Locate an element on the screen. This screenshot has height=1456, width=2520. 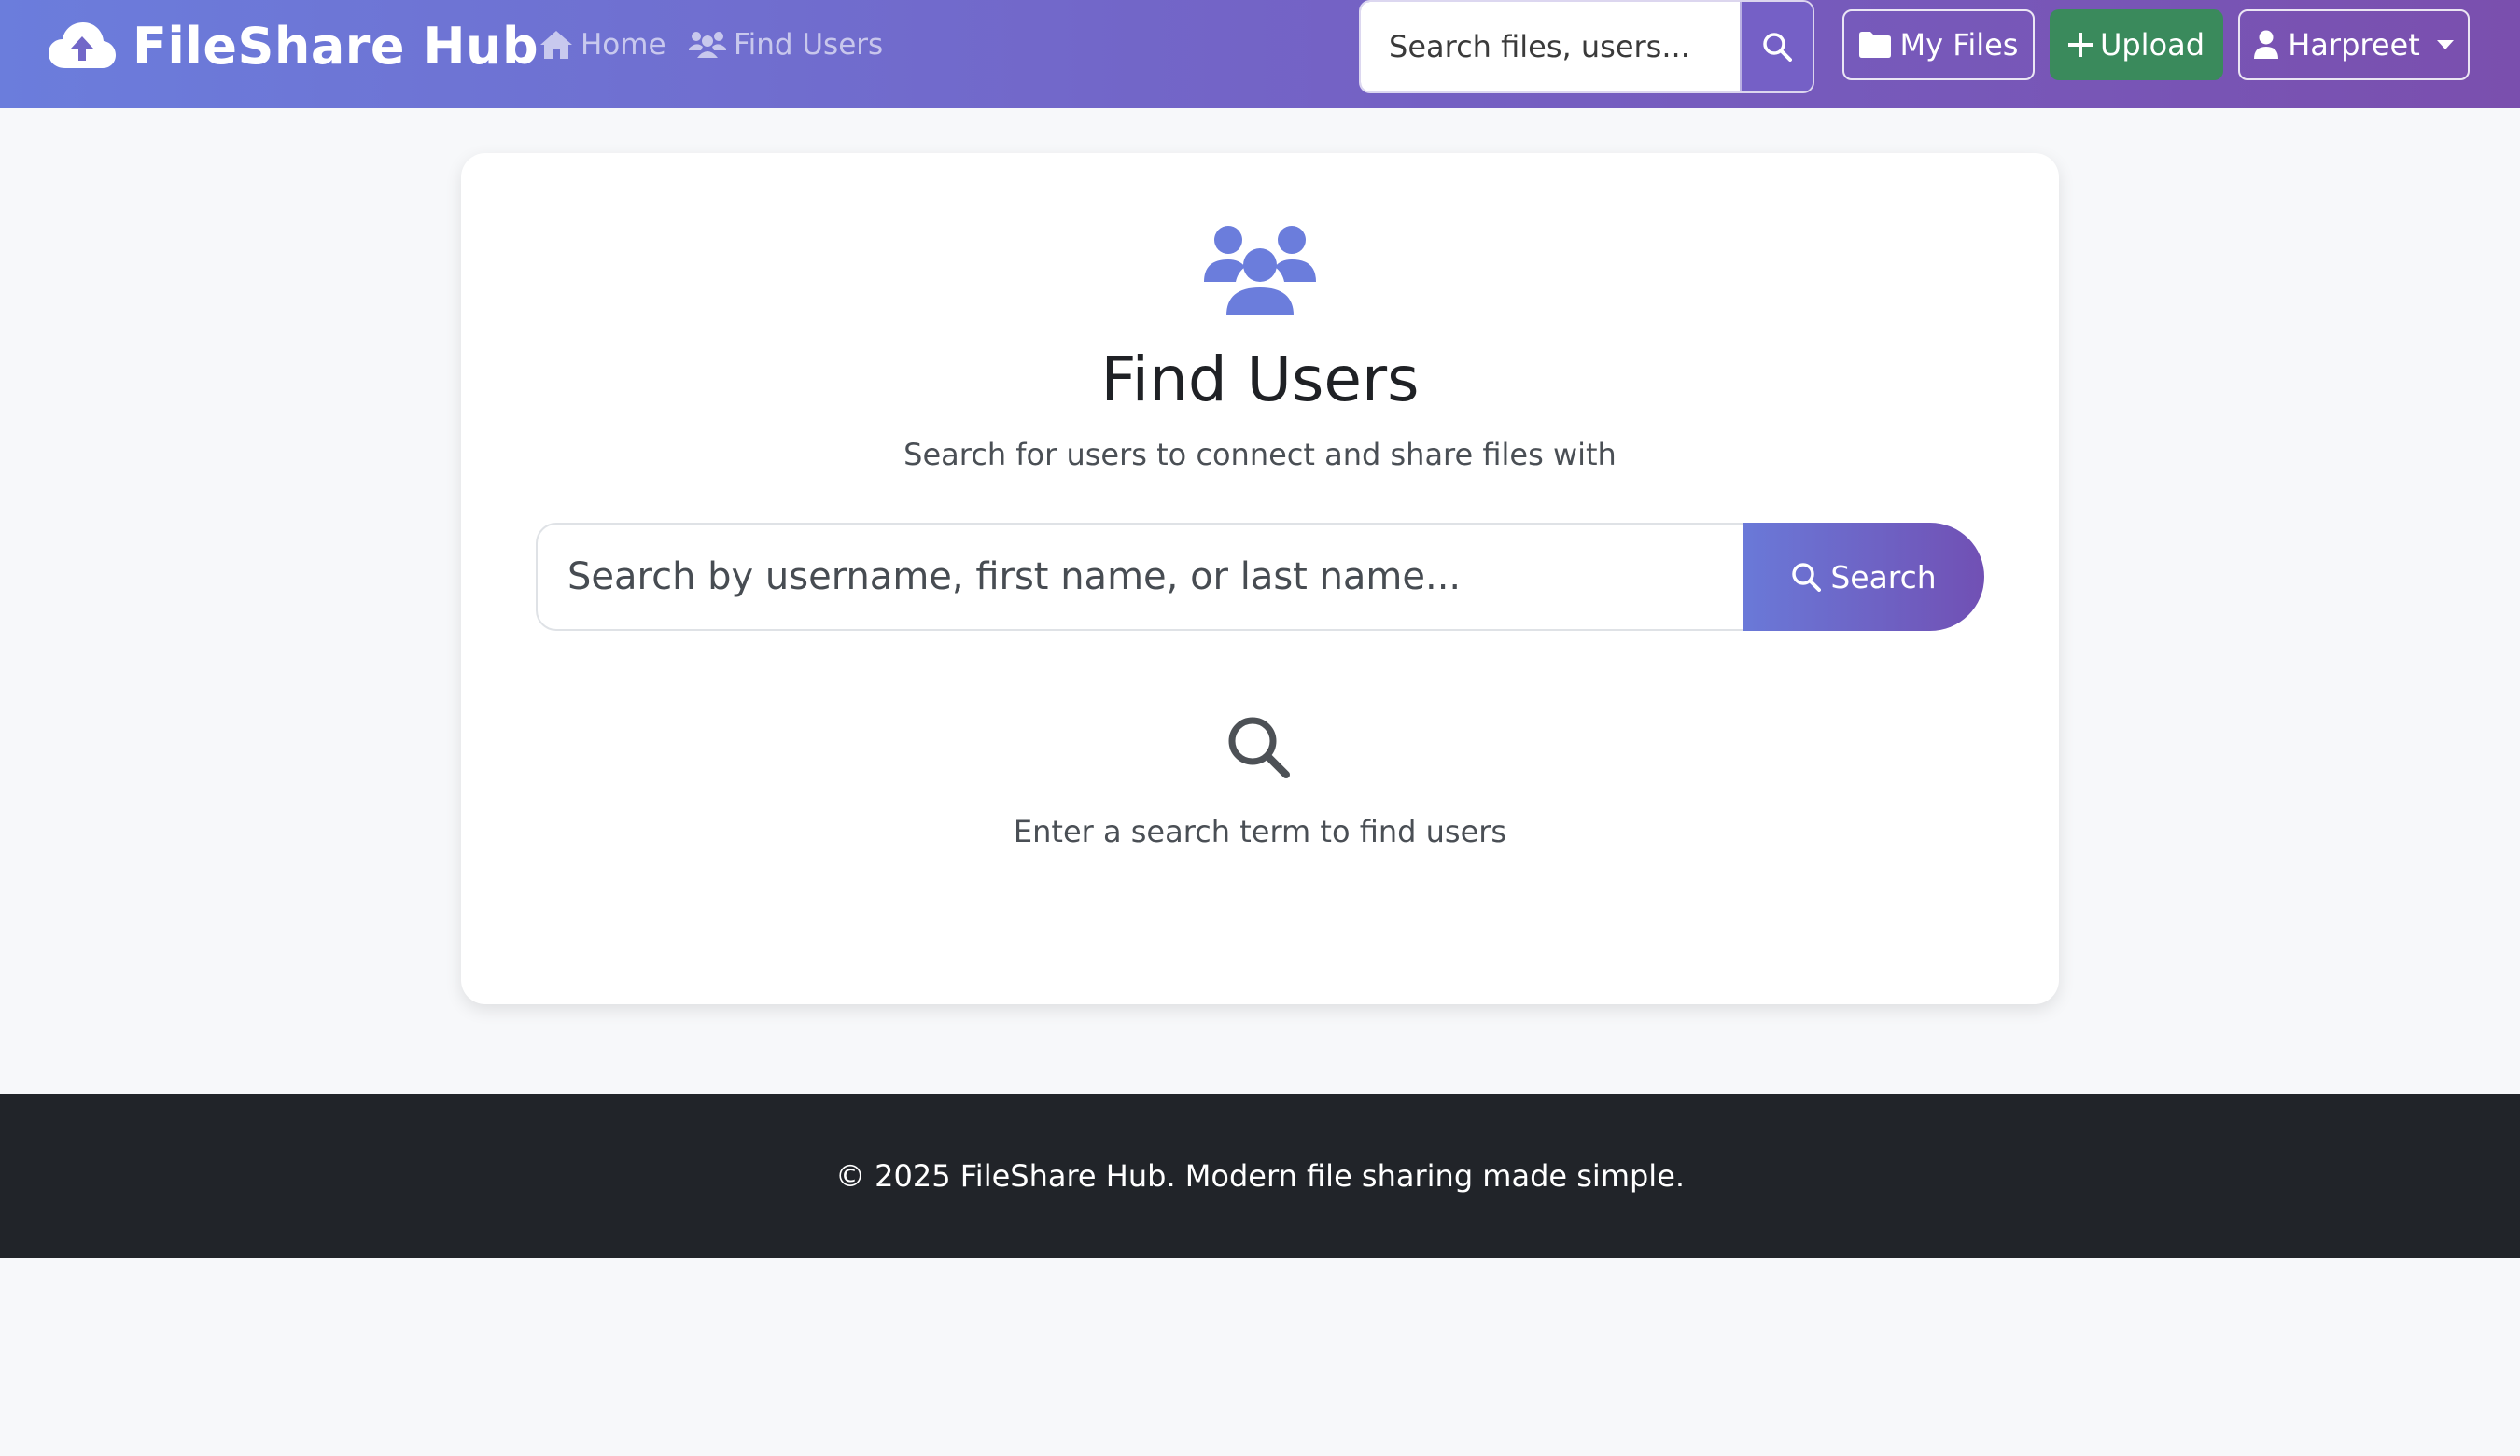
users-icon is located at coordinates (707, 45).